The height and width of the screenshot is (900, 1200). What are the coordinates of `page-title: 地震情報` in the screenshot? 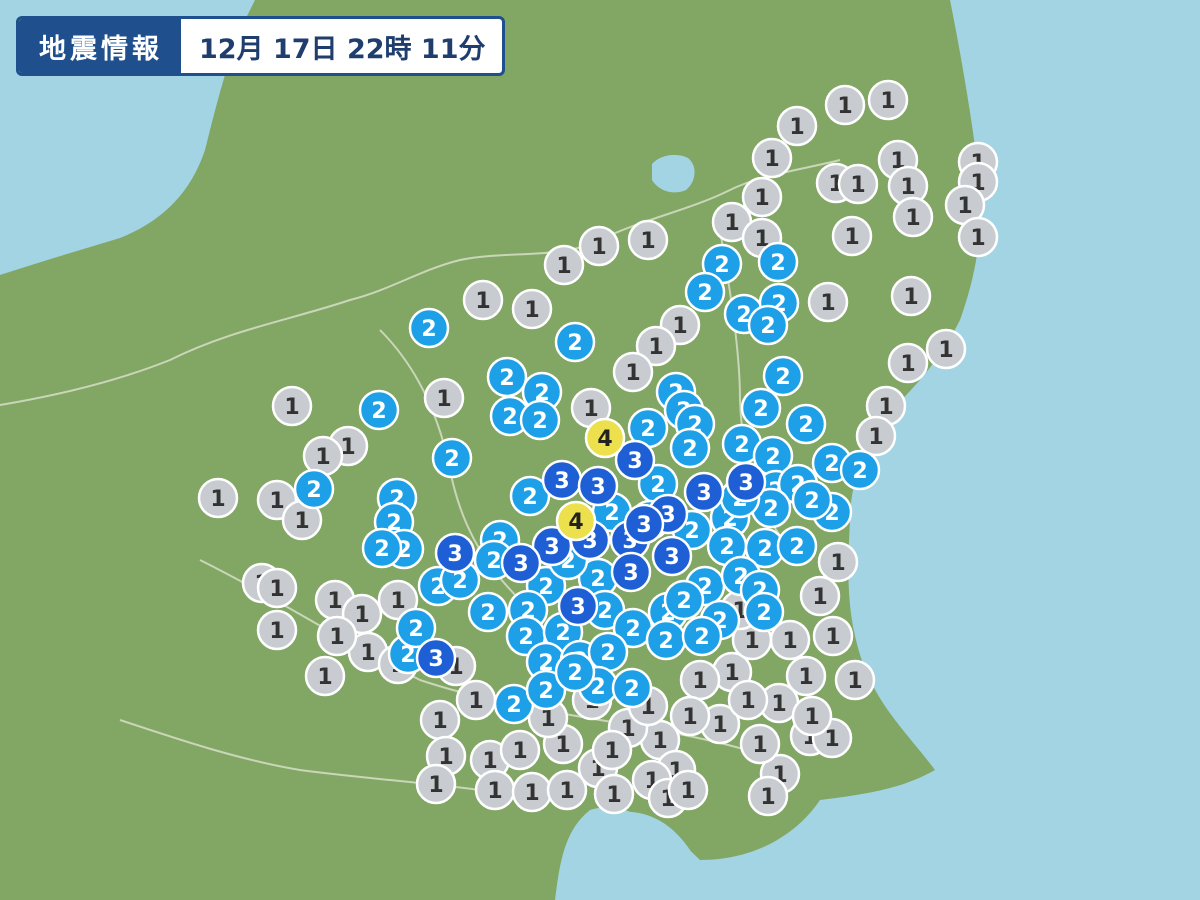 It's located at (100, 46).